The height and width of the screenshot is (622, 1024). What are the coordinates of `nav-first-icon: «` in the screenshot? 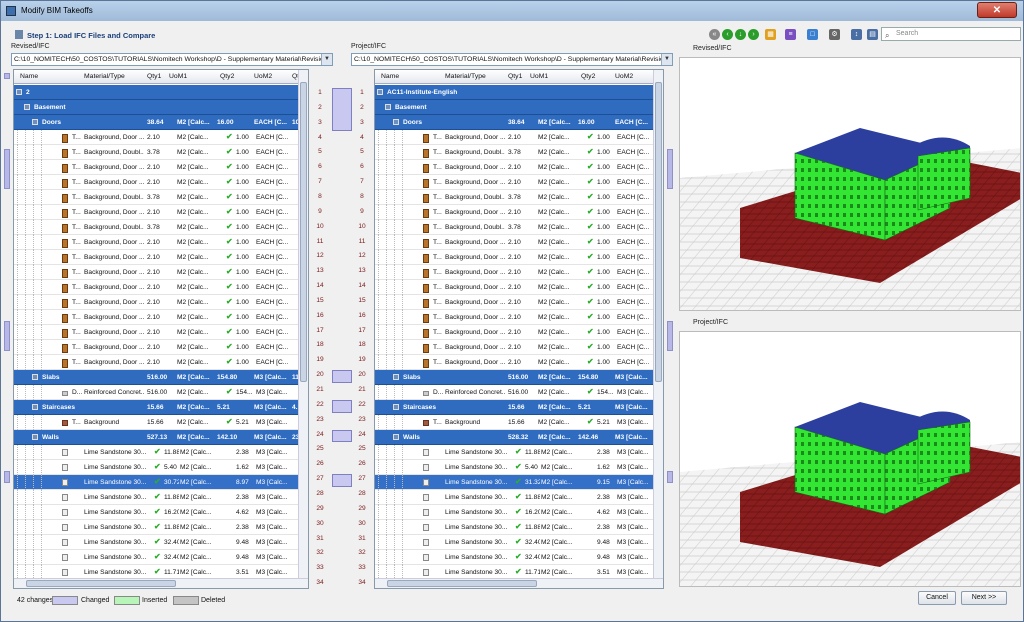 It's located at (714, 34).